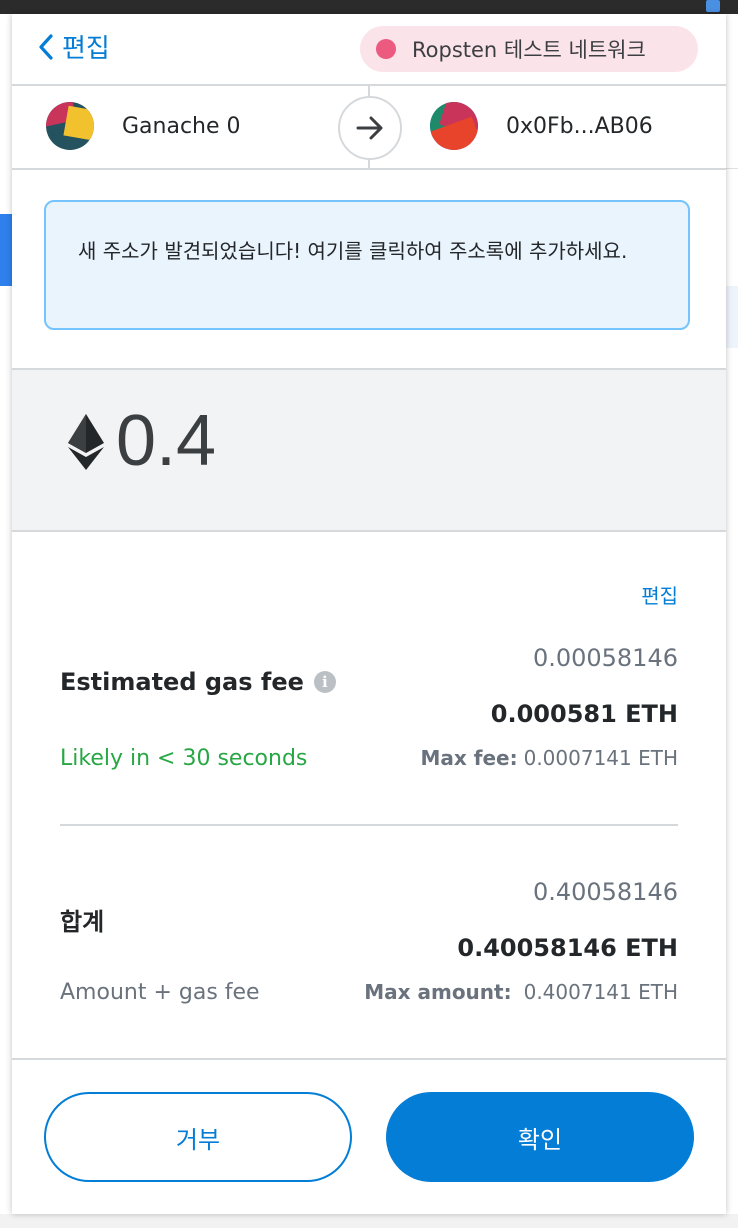 This screenshot has width=738, height=1228. Describe the element at coordinates (454, 126) in the screenshot. I see `recipient-avatar` at that location.